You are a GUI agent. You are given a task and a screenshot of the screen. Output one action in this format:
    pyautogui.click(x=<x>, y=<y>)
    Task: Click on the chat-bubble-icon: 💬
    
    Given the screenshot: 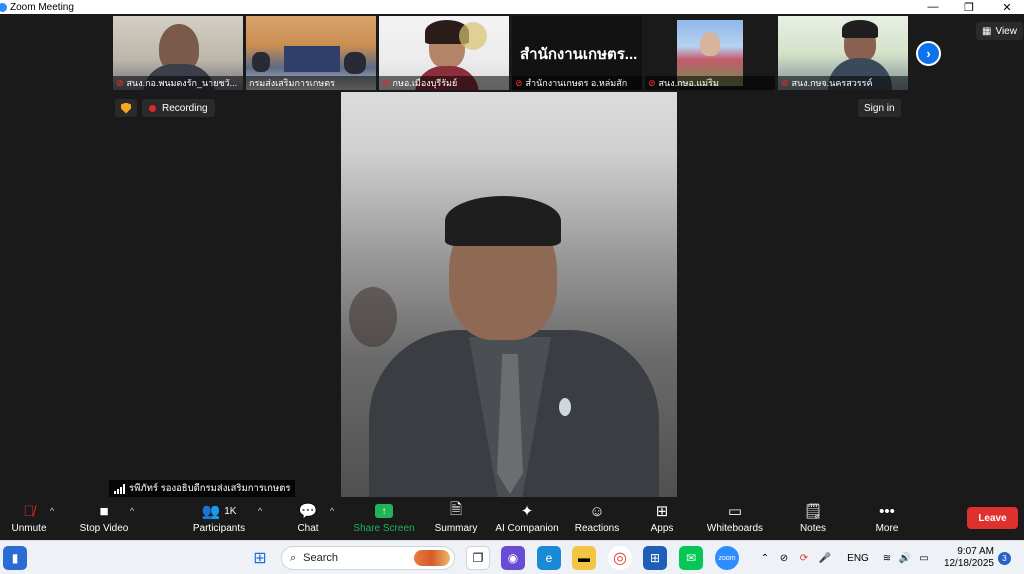 What is the action you would take?
    pyautogui.click(x=308, y=511)
    